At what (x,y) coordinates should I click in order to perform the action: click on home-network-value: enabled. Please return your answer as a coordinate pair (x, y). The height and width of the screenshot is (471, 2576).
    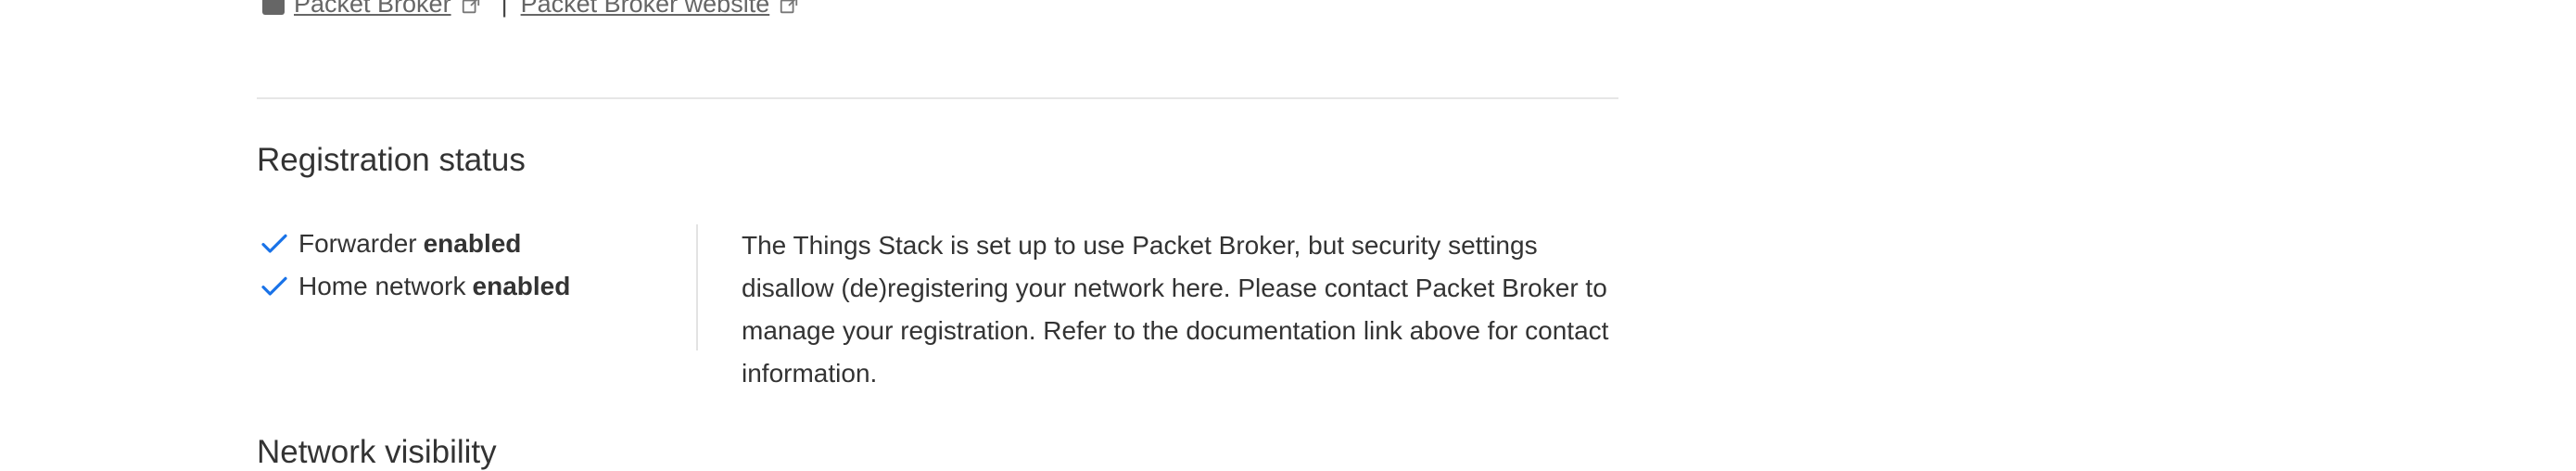
    Looking at the image, I should click on (521, 286).